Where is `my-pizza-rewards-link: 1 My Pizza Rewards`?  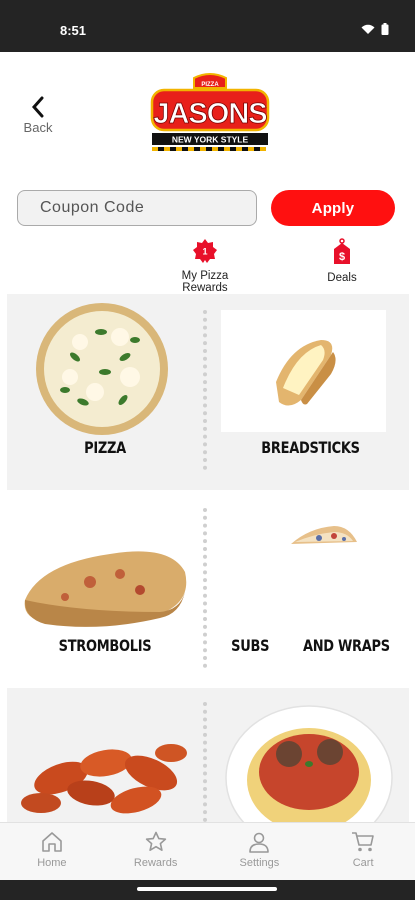 my-pizza-rewards-link: 1 My Pizza Rewards is located at coordinates (205, 266).